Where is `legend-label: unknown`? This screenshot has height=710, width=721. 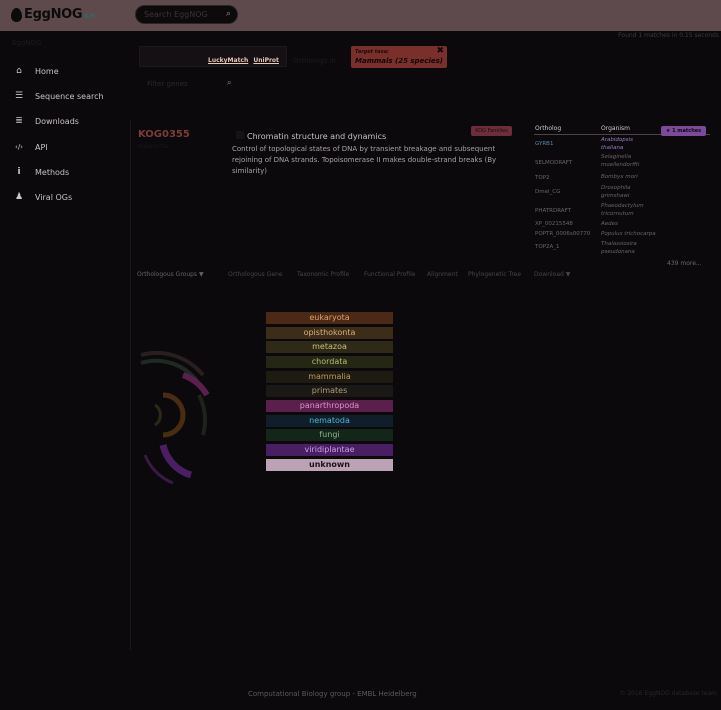
legend-label: unknown is located at coordinates (329, 464).